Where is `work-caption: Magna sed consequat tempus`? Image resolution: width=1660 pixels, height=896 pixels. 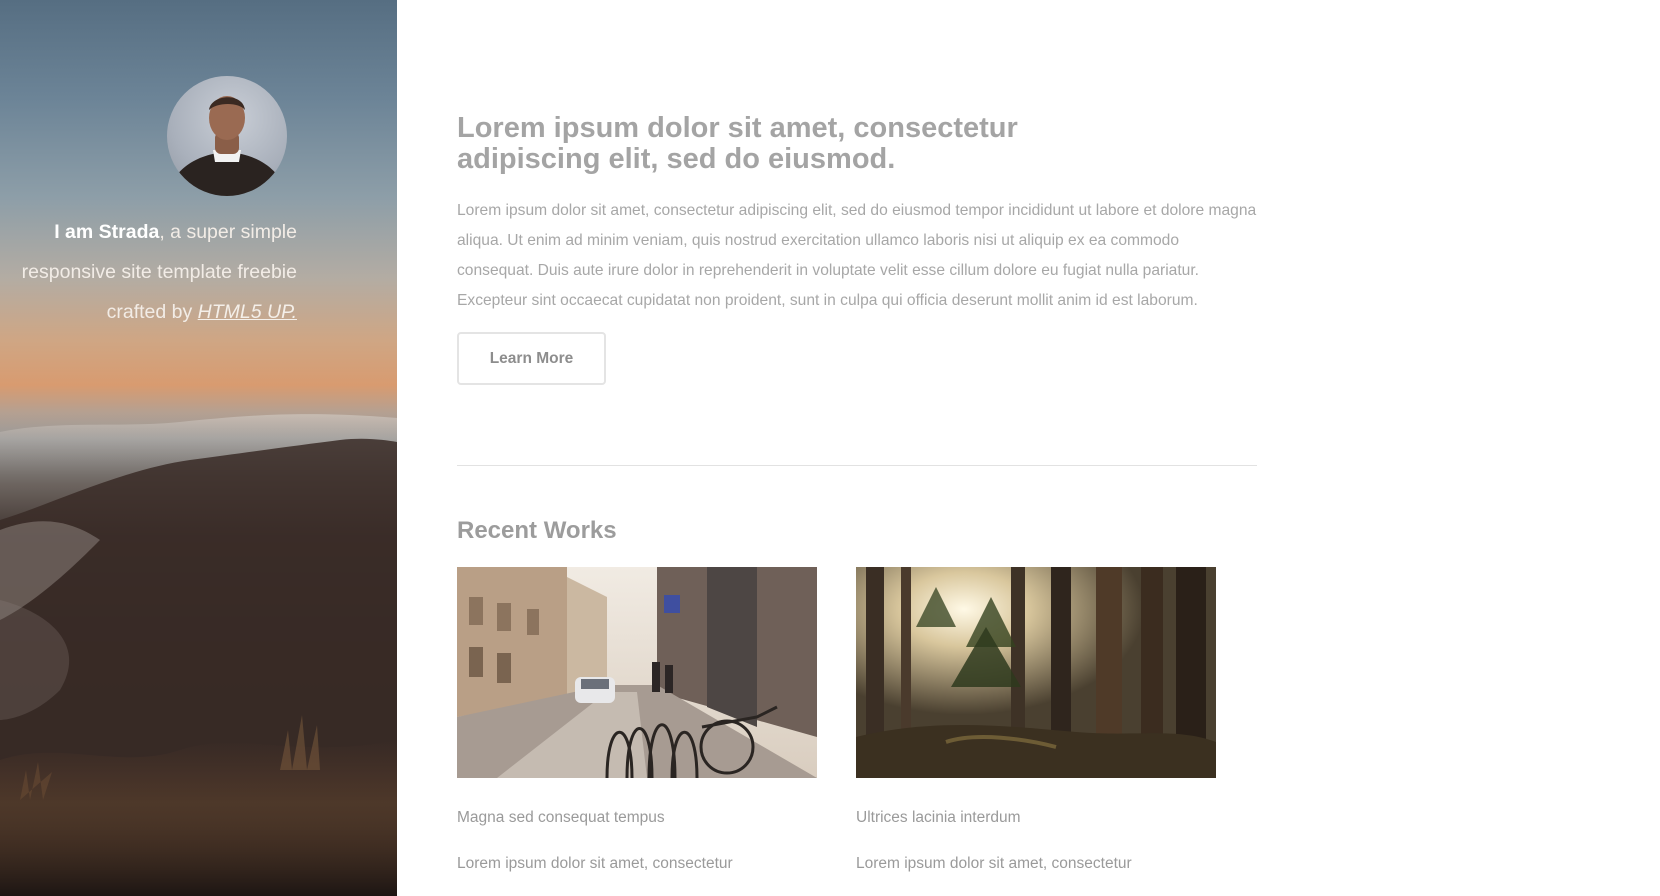
work-caption: Magna sed consequat tempus is located at coordinates (561, 817).